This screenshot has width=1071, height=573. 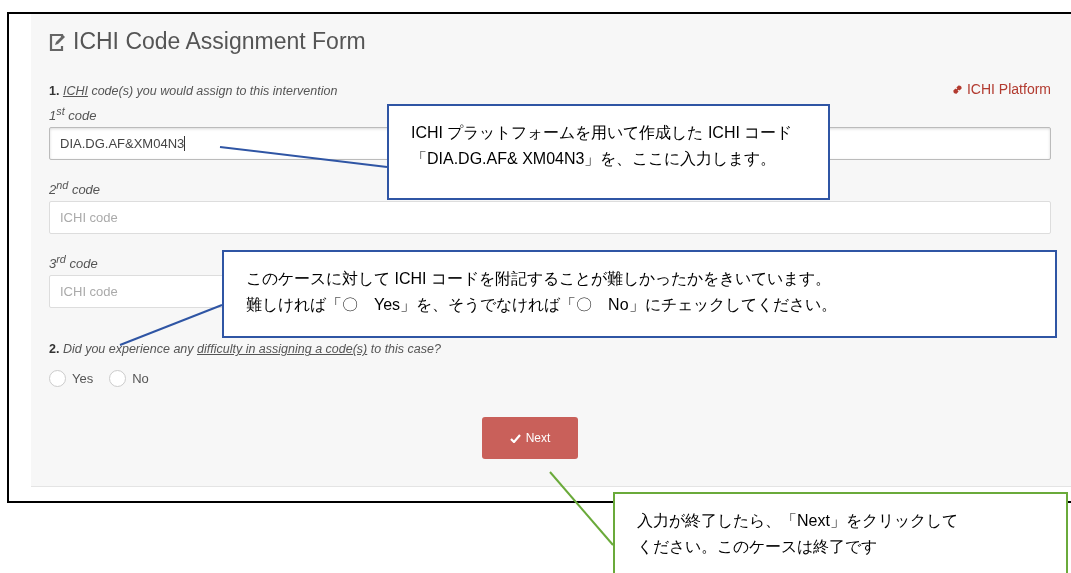 What do you see at coordinates (75, 188) in the screenshot?
I see `field-label: 2$^{nd}$ code` at bounding box center [75, 188].